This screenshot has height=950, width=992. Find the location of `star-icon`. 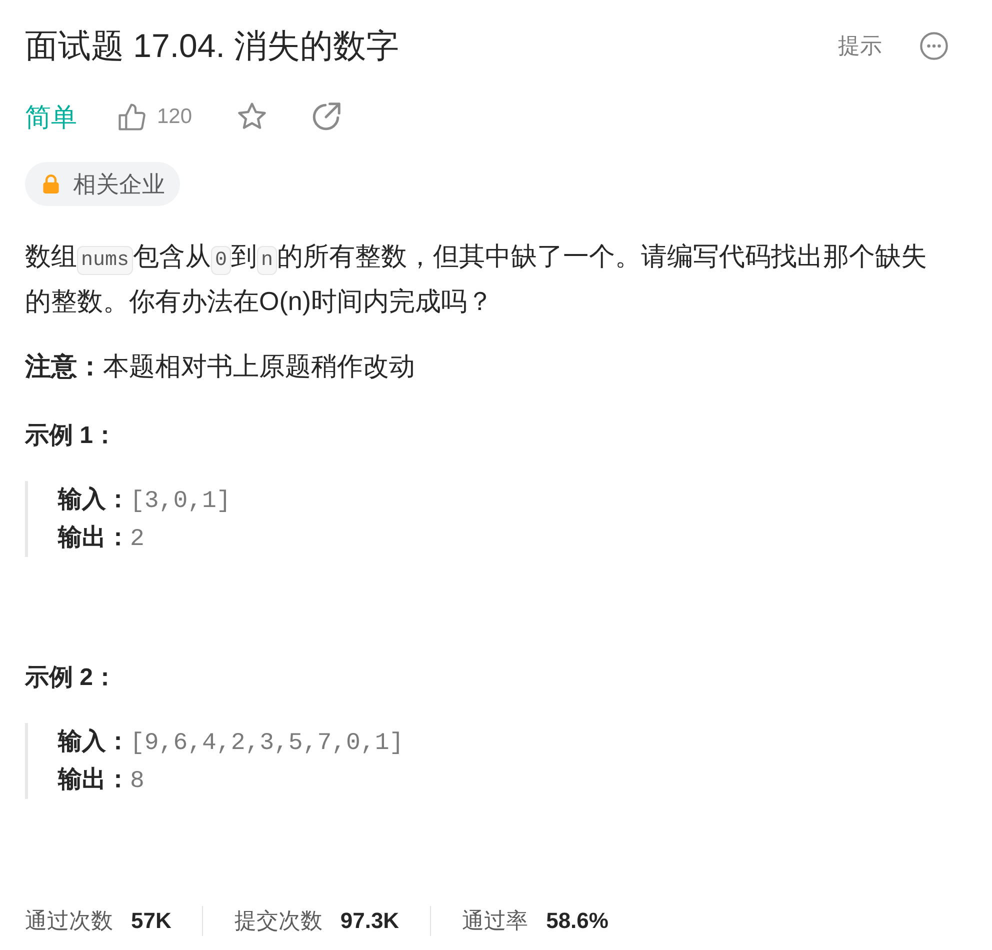

star-icon is located at coordinates (252, 117).